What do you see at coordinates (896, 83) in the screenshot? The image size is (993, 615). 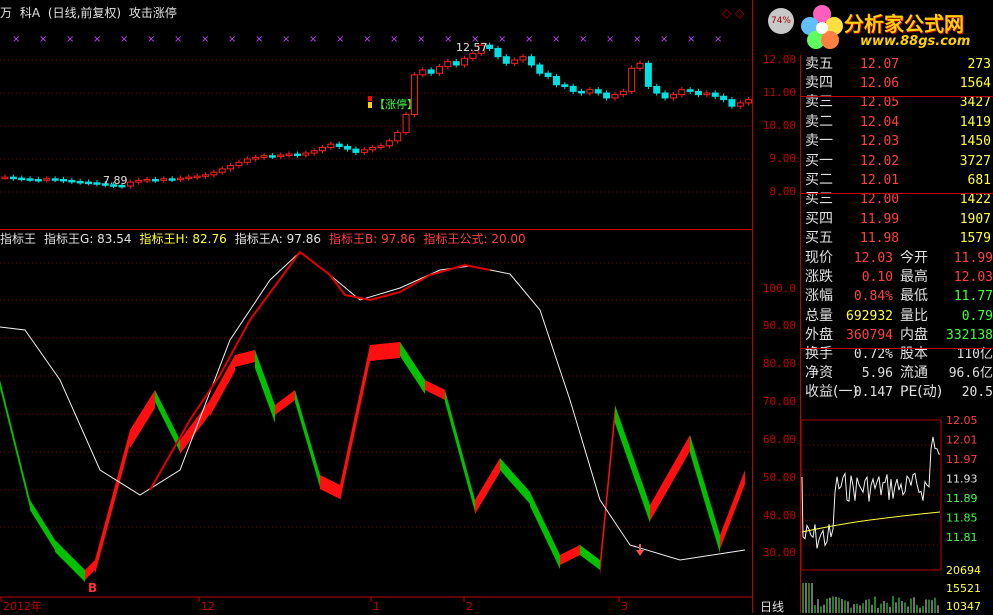 I see `quote-row: 卖四 12.06 1564` at bounding box center [896, 83].